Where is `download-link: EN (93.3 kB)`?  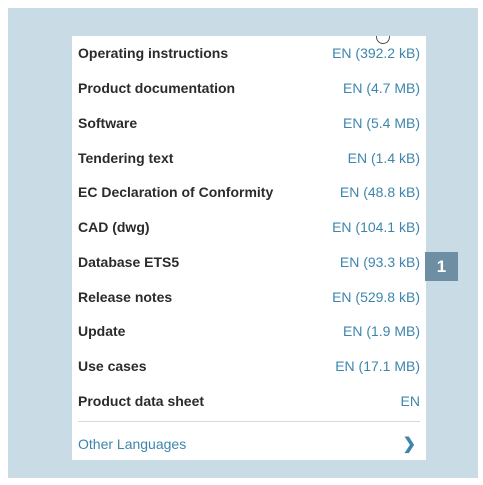
download-link: EN (93.3 kB) is located at coordinates (380, 262).